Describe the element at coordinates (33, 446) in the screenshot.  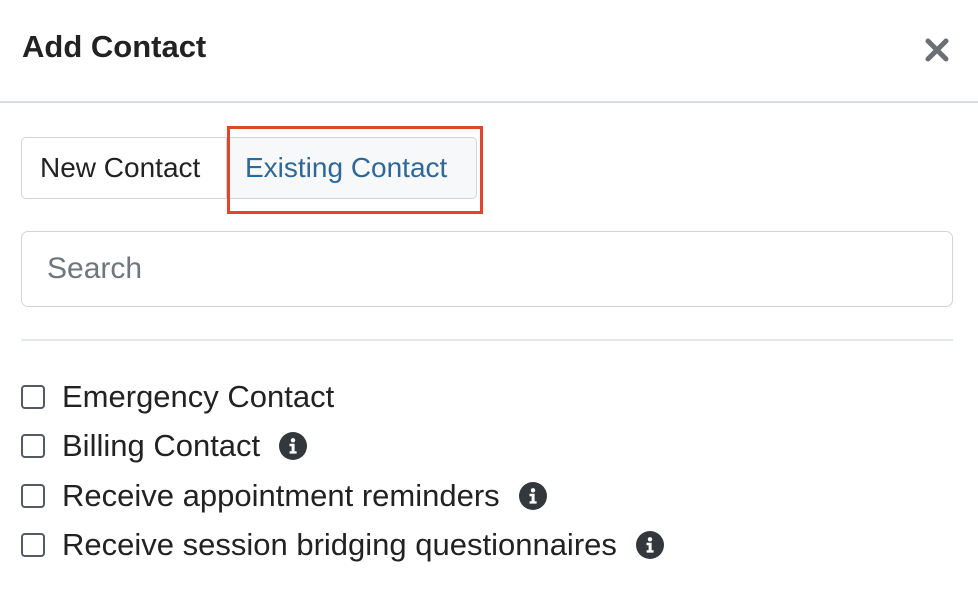
I see `billing-contact-checkbox` at that location.